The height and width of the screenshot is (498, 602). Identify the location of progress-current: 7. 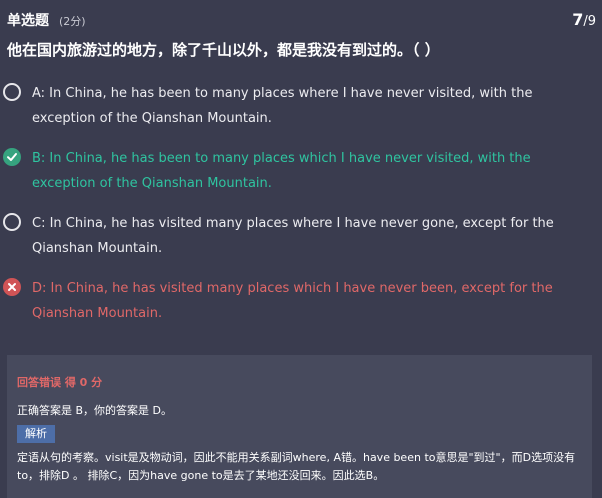
(578, 19).